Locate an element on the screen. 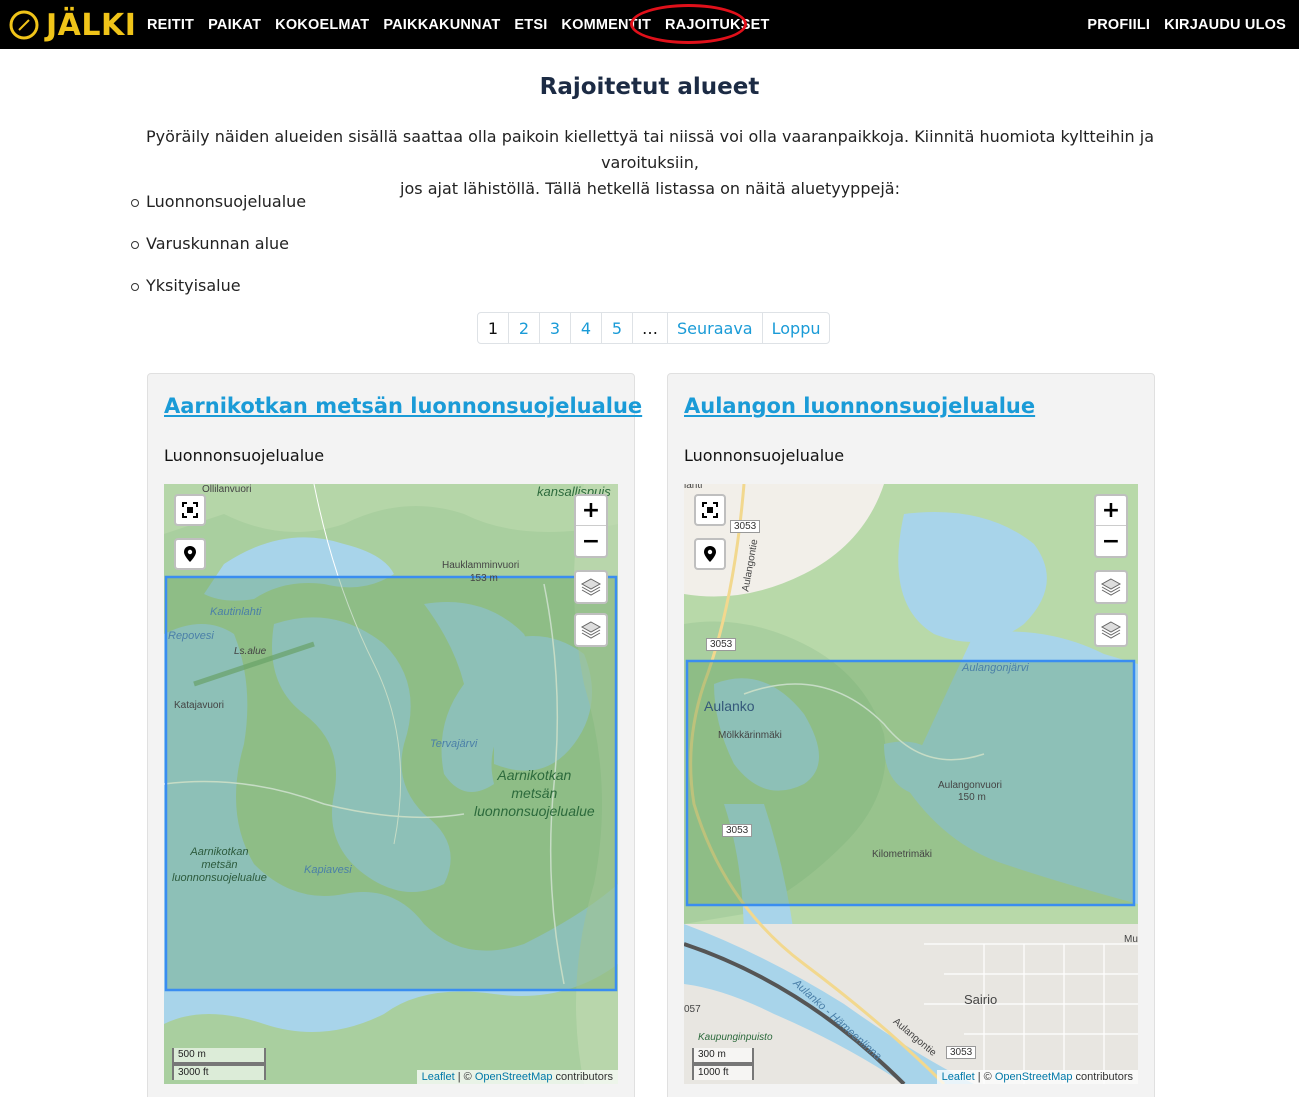  list-item: Luonnonsuojelualue is located at coordinates (218, 213).